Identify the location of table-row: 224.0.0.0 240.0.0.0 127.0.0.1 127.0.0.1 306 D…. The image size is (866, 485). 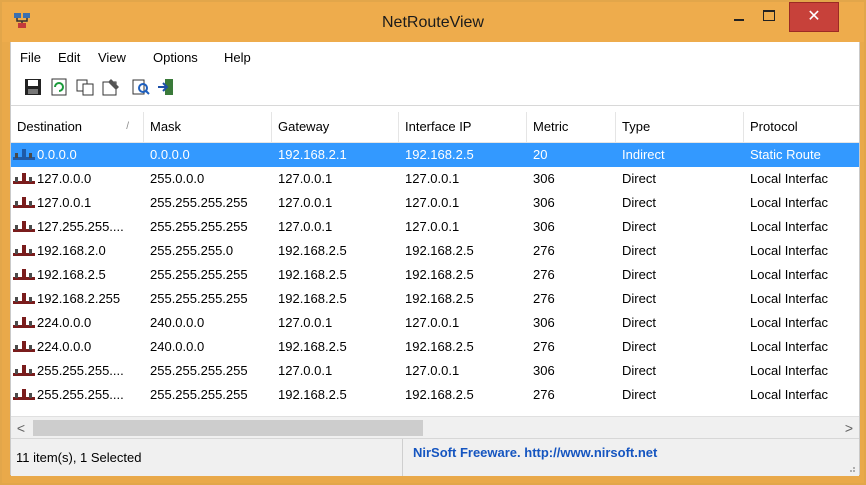
(435, 323).